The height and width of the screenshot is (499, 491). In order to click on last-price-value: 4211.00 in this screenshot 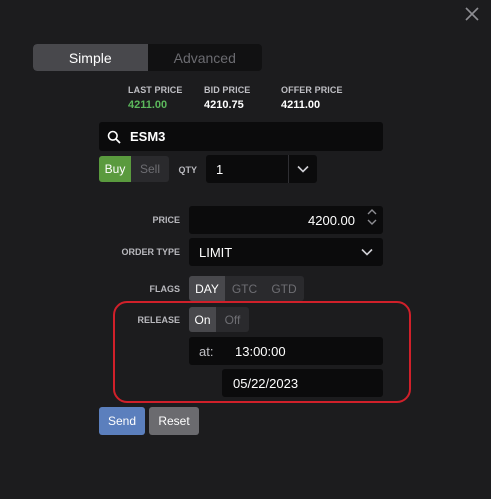, I will do `click(148, 105)`.